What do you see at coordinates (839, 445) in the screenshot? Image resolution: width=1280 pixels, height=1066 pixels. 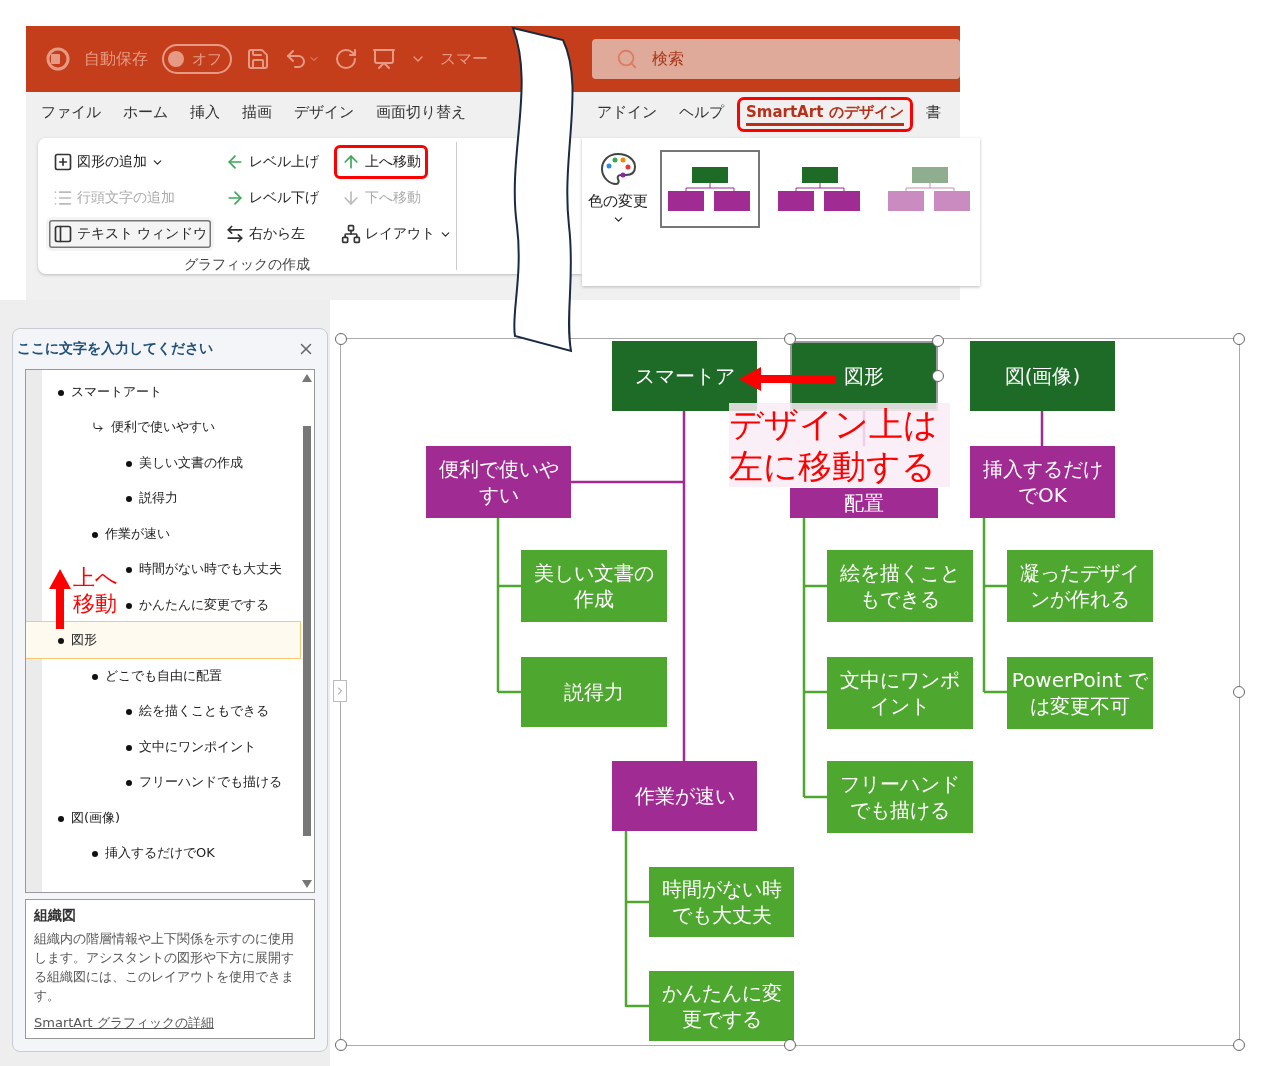 I see `annotation-text: デザイン上は左に移動する` at bounding box center [839, 445].